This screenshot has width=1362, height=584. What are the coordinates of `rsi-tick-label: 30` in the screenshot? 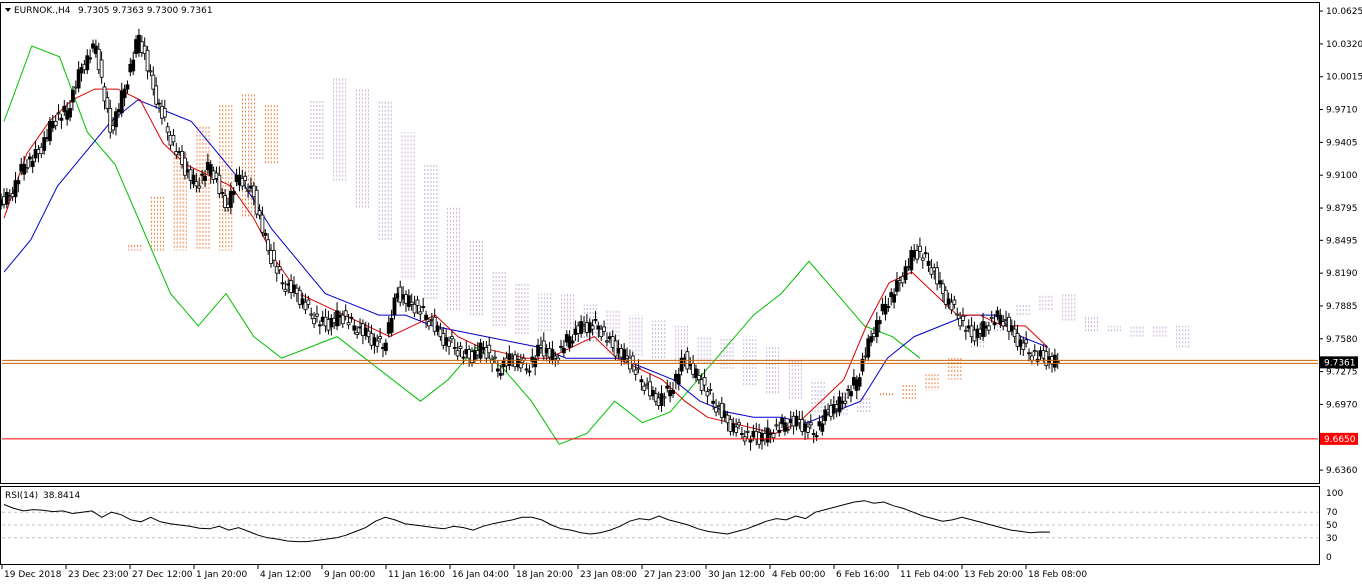 It's located at (1332, 539).